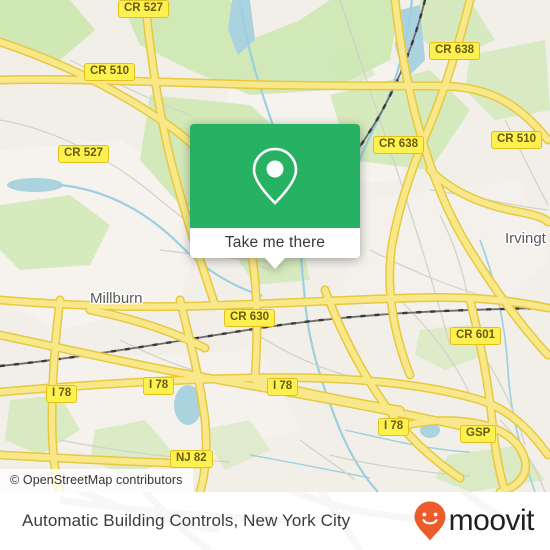 Image resolution: width=550 pixels, height=550 pixels. Describe the element at coordinates (525, 238) in the screenshot. I see `place-label: Irvingt` at that location.